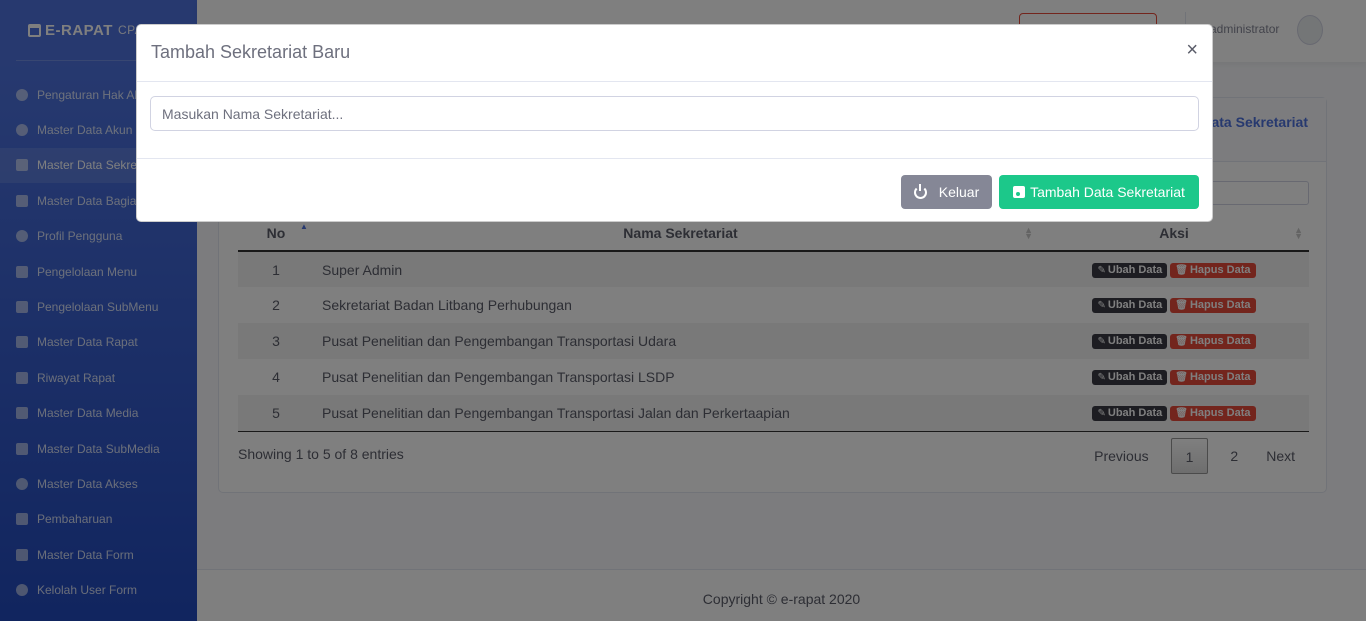 The image size is (1366, 621). I want to click on modal-title: Tambah Sekretariat Baru, so click(251, 52).